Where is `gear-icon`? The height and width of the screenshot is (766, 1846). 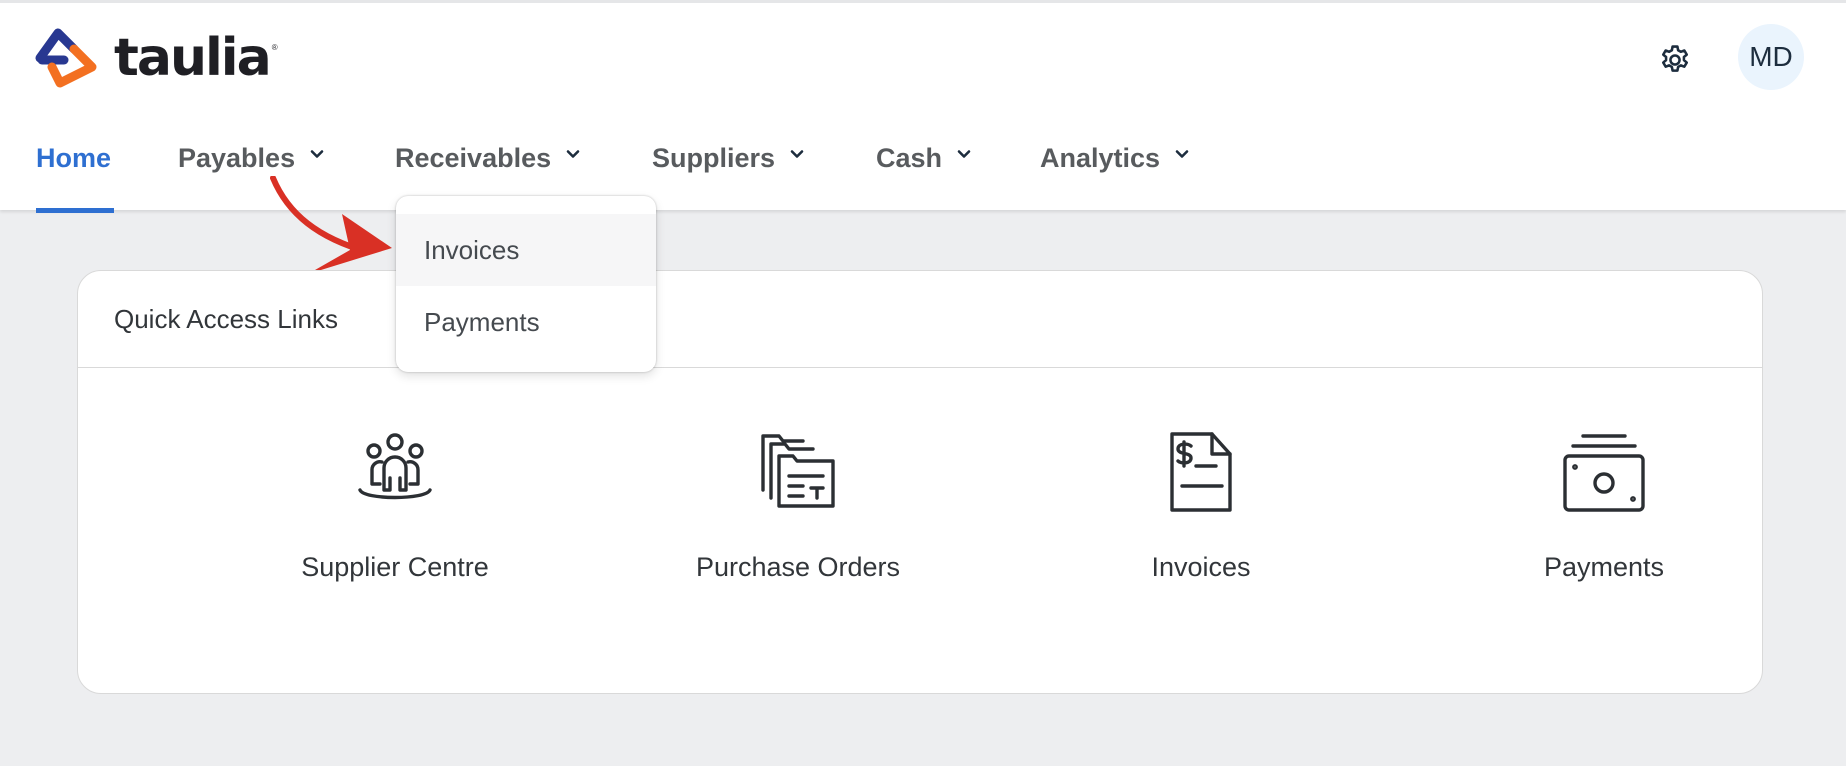
gear-icon is located at coordinates (1675, 58).